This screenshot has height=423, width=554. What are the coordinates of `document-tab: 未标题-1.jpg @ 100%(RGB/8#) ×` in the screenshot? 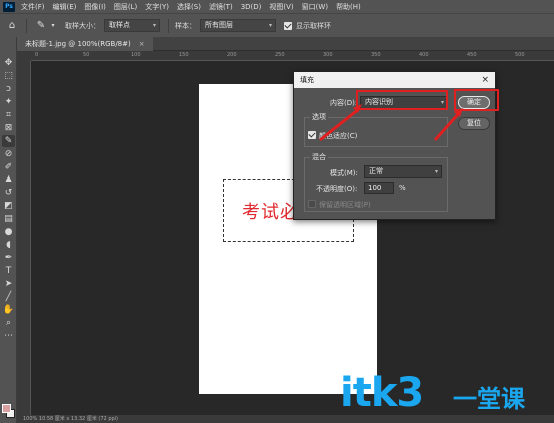 It's located at (85, 44).